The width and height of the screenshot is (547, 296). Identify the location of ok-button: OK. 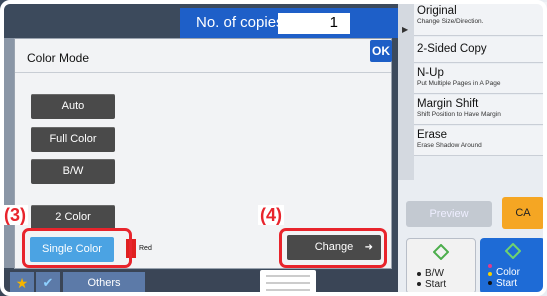
(381, 51).